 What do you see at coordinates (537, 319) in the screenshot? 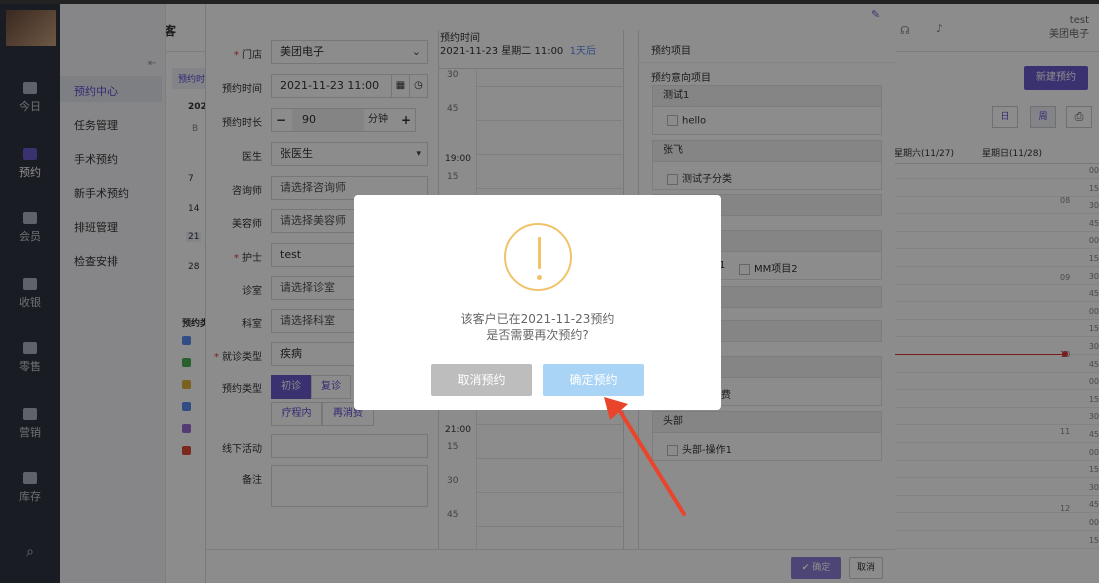
I see `dialog-message-line1: 该客户已在2021-11-23预约` at bounding box center [537, 319].